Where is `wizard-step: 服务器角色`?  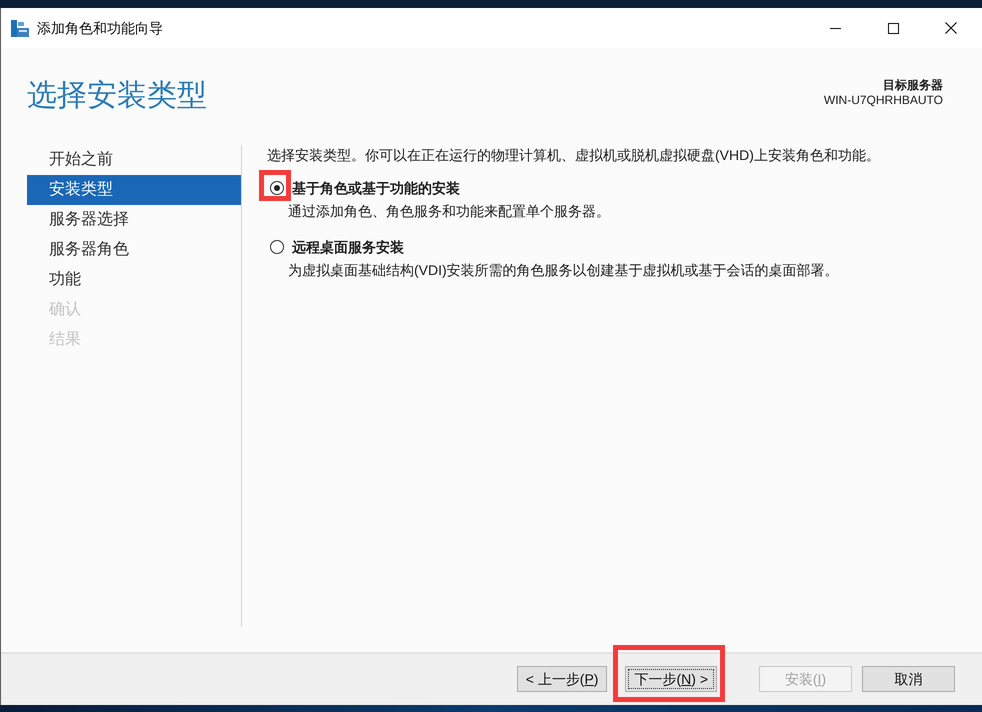 wizard-step: 服务器角色 is located at coordinates (134, 250).